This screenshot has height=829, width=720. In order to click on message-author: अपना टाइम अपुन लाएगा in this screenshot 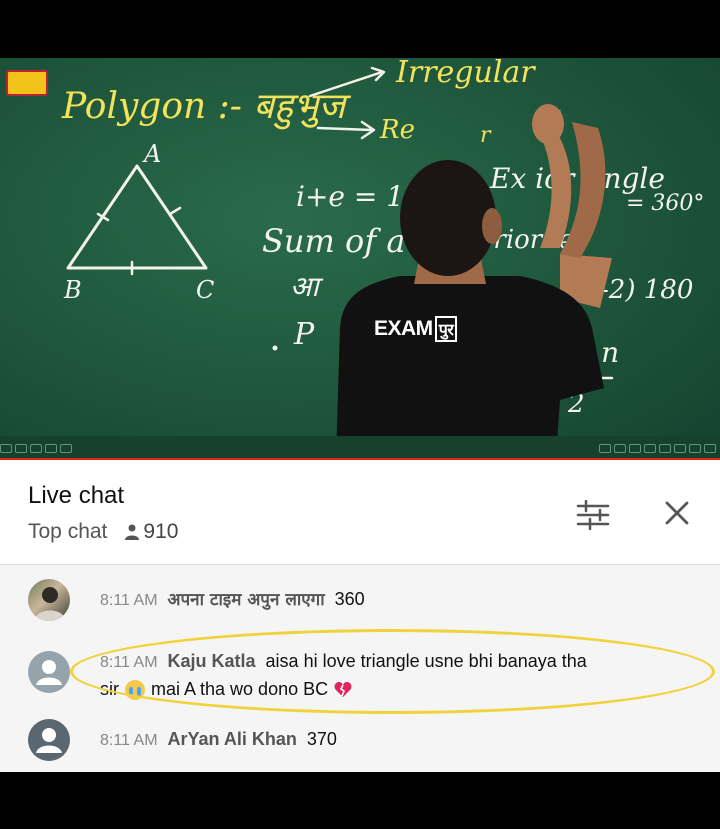, I will do `click(246, 600)`.